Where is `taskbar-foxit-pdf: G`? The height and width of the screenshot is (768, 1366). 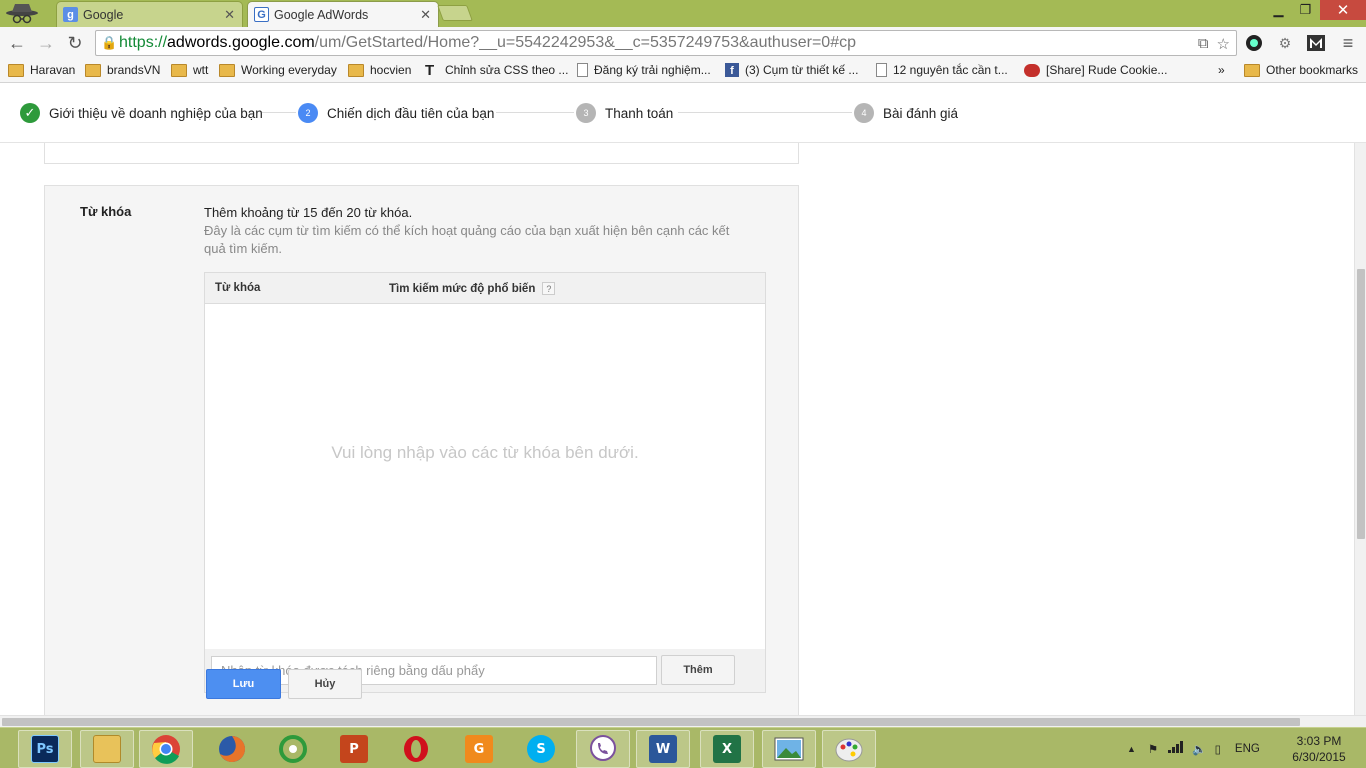 taskbar-foxit-pdf: G is located at coordinates (479, 749).